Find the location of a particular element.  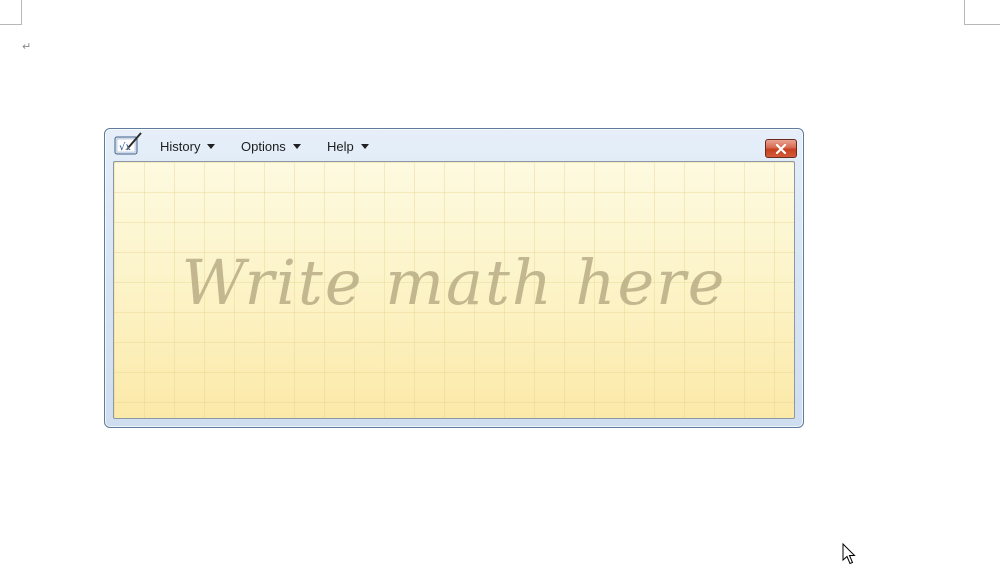

options-menu: Options is located at coordinates (271, 146).